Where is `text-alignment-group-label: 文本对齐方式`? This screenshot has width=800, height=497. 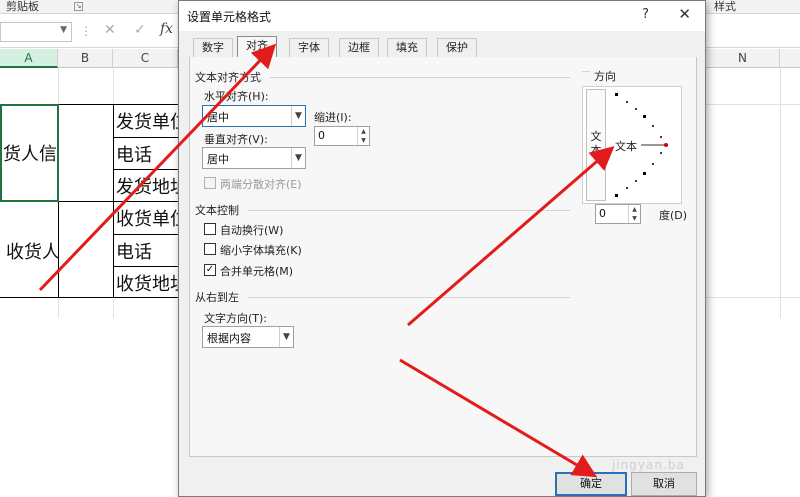
text-alignment-group-label: 文本对齐方式 is located at coordinates (228, 77).